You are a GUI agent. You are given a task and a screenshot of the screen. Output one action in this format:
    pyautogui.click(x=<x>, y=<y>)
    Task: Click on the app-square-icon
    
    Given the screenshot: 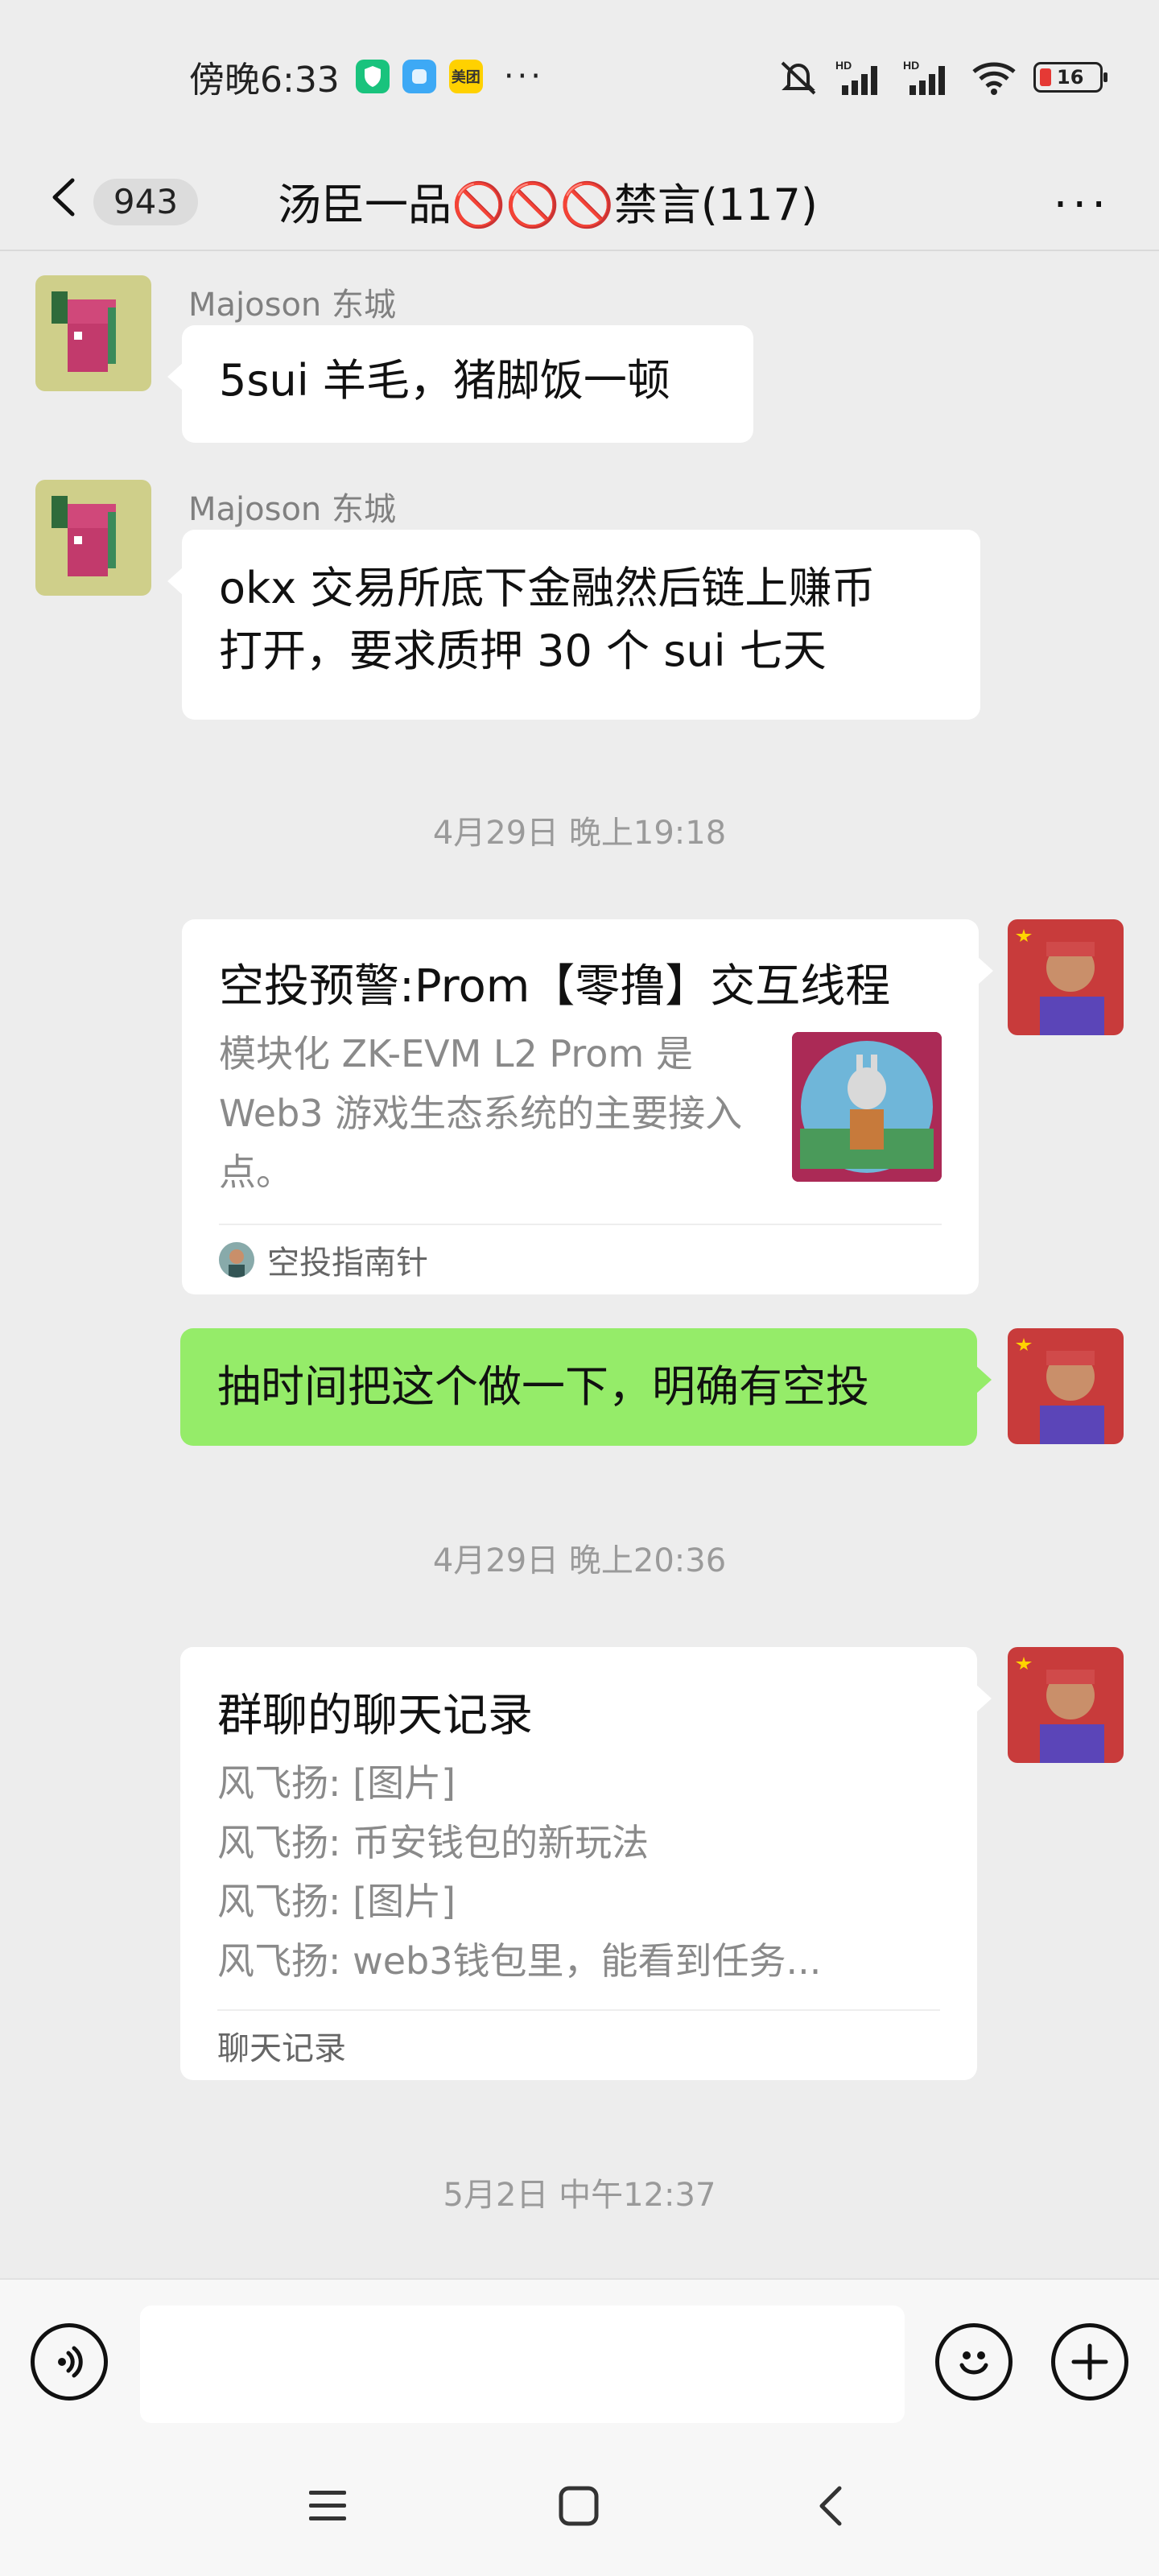 What is the action you would take?
    pyautogui.click(x=419, y=76)
    